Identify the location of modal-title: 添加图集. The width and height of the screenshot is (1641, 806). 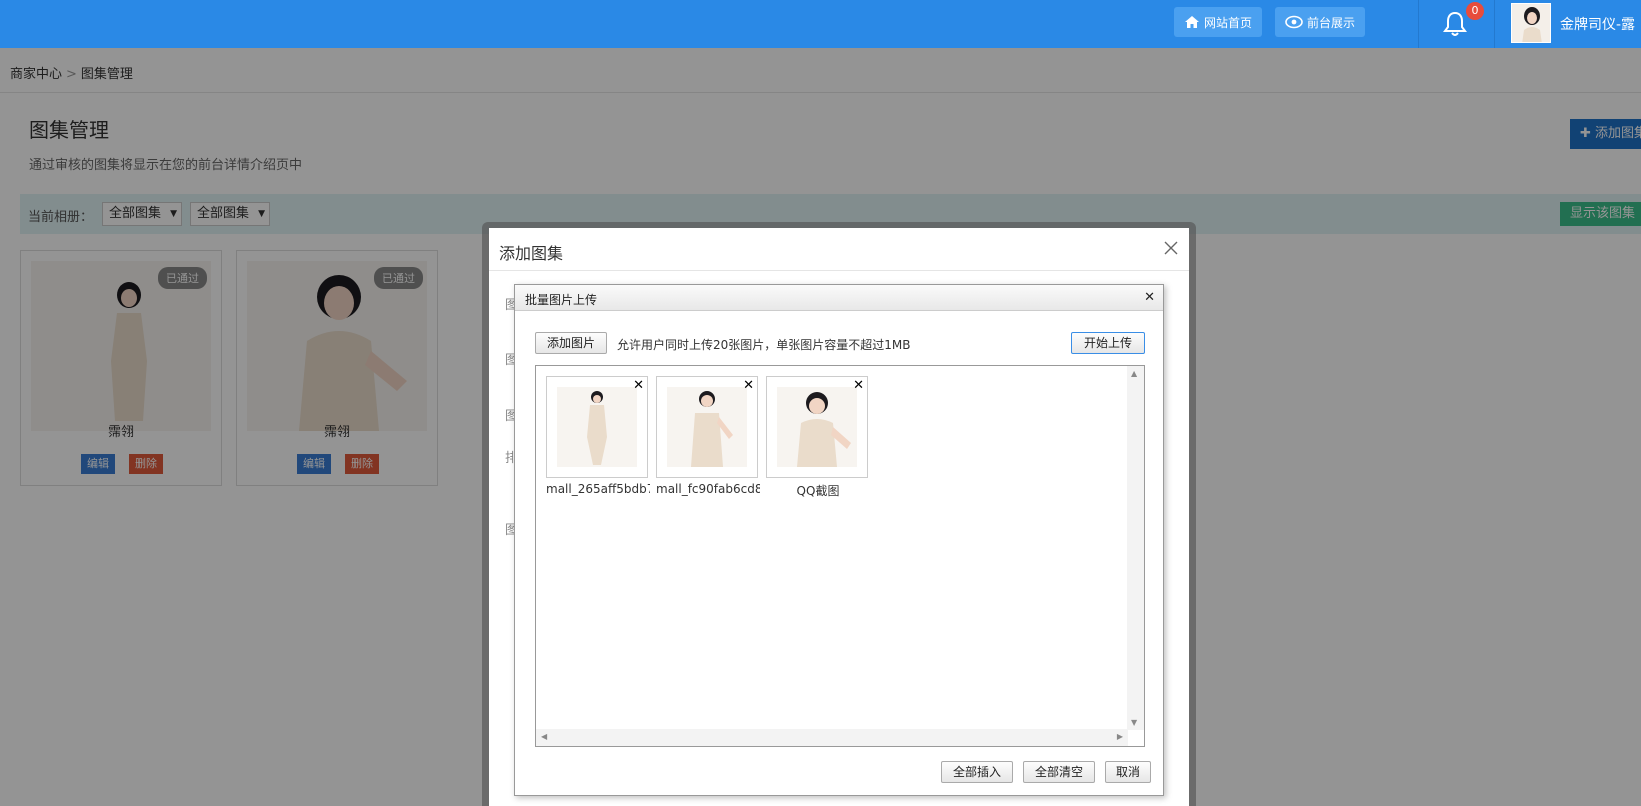
(531, 253).